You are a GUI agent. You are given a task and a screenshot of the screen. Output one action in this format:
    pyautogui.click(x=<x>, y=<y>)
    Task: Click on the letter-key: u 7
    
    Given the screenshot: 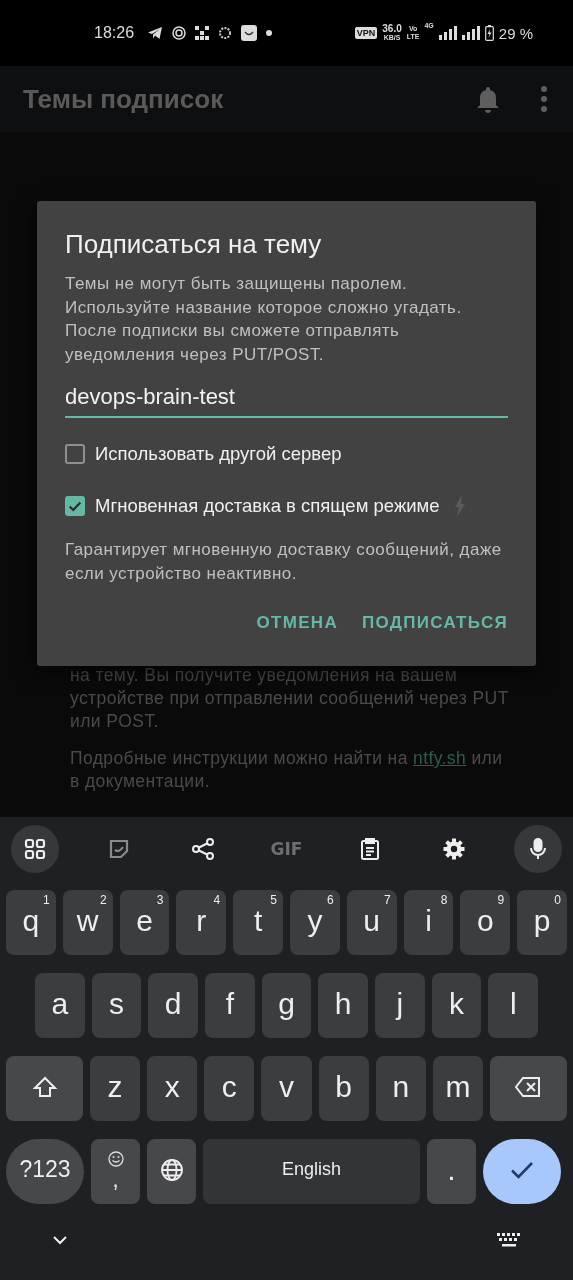 What is the action you would take?
    pyautogui.click(x=371, y=922)
    